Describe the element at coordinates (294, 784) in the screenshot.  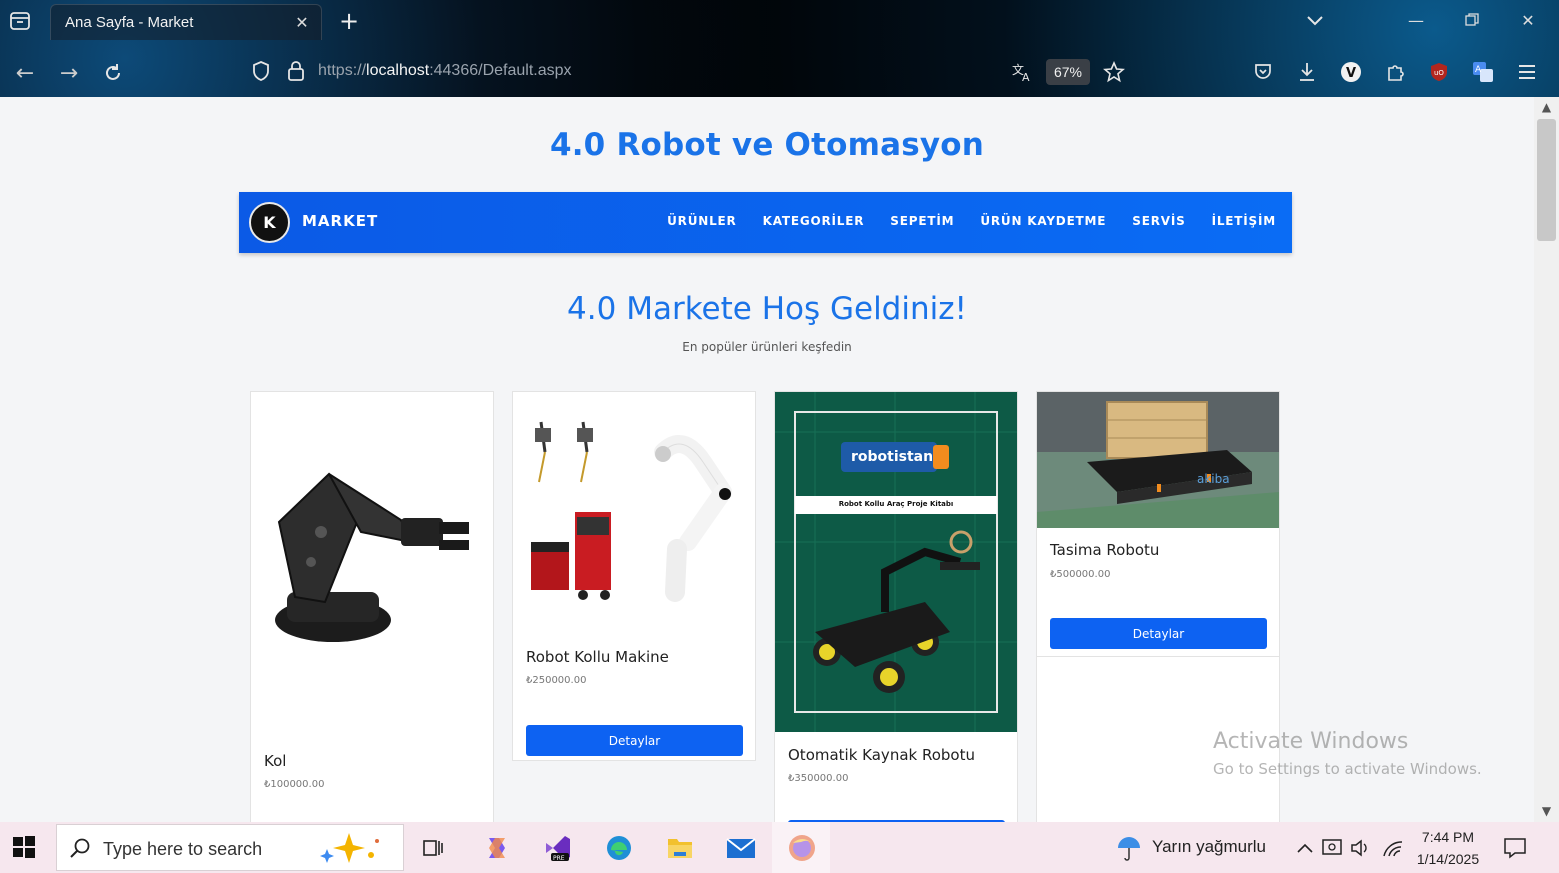
I see `product-price: ₺100000.00` at that location.